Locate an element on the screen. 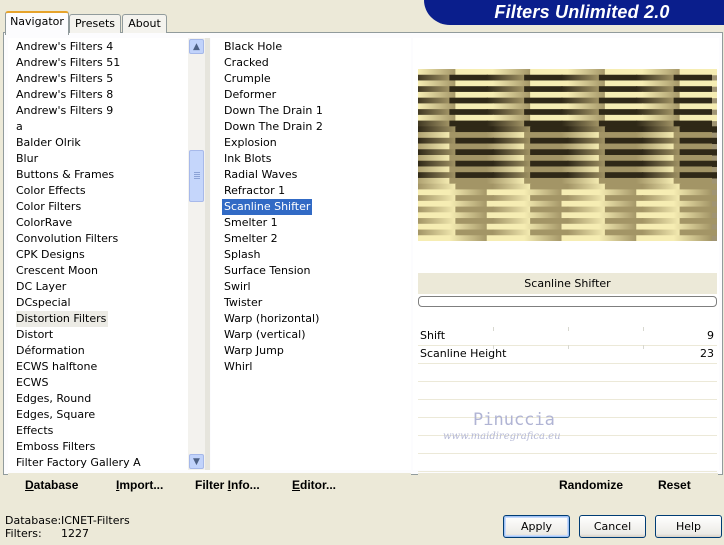 This screenshot has width=724, height=545. scrollbar-thumb is located at coordinates (196, 176).